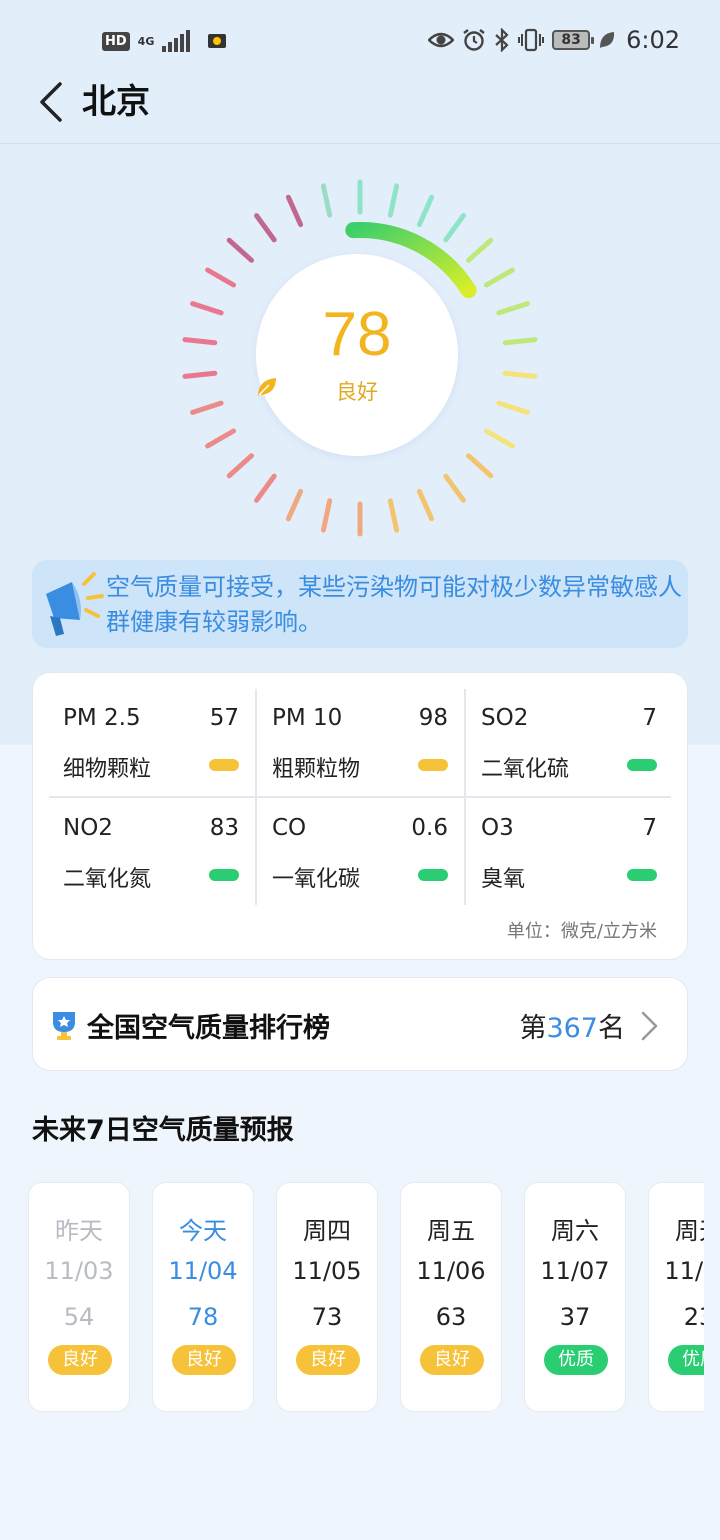 Image resolution: width=720 pixels, height=1540 pixels. Describe the element at coordinates (525, 769) in the screenshot. I see `pollutant-cn-name: 二氧化硫` at that location.